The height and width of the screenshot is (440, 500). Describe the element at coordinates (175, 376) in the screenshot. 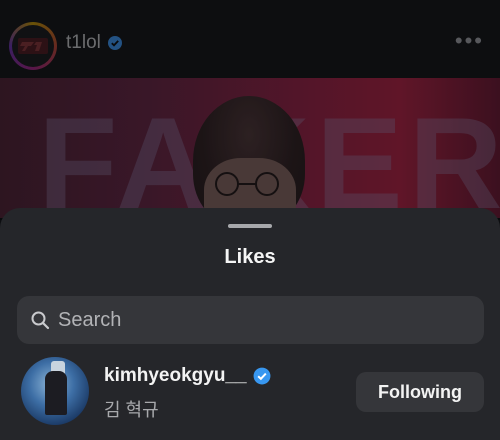

I see `username-text: kimhyeokgyu__` at that location.